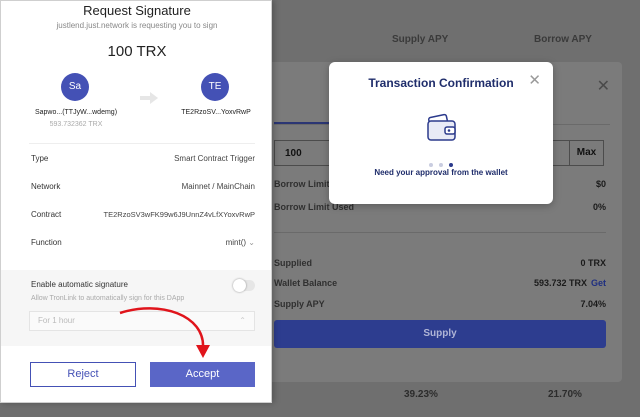 The image size is (640, 417). What do you see at coordinates (563, 39) in the screenshot?
I see `header-borrow-apy: Borrow APY` at bounding box center [563, 39].